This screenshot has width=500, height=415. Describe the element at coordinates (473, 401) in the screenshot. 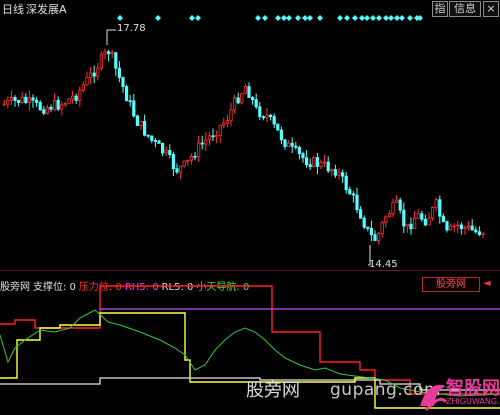

I see `logo-subtext: ZHIGUWANG.CN` at that location.